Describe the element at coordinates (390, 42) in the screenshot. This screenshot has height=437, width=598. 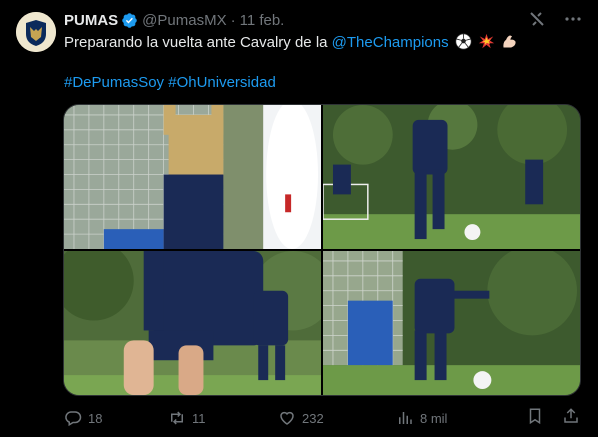
I see `mention-link: @TheChampions` at that location.